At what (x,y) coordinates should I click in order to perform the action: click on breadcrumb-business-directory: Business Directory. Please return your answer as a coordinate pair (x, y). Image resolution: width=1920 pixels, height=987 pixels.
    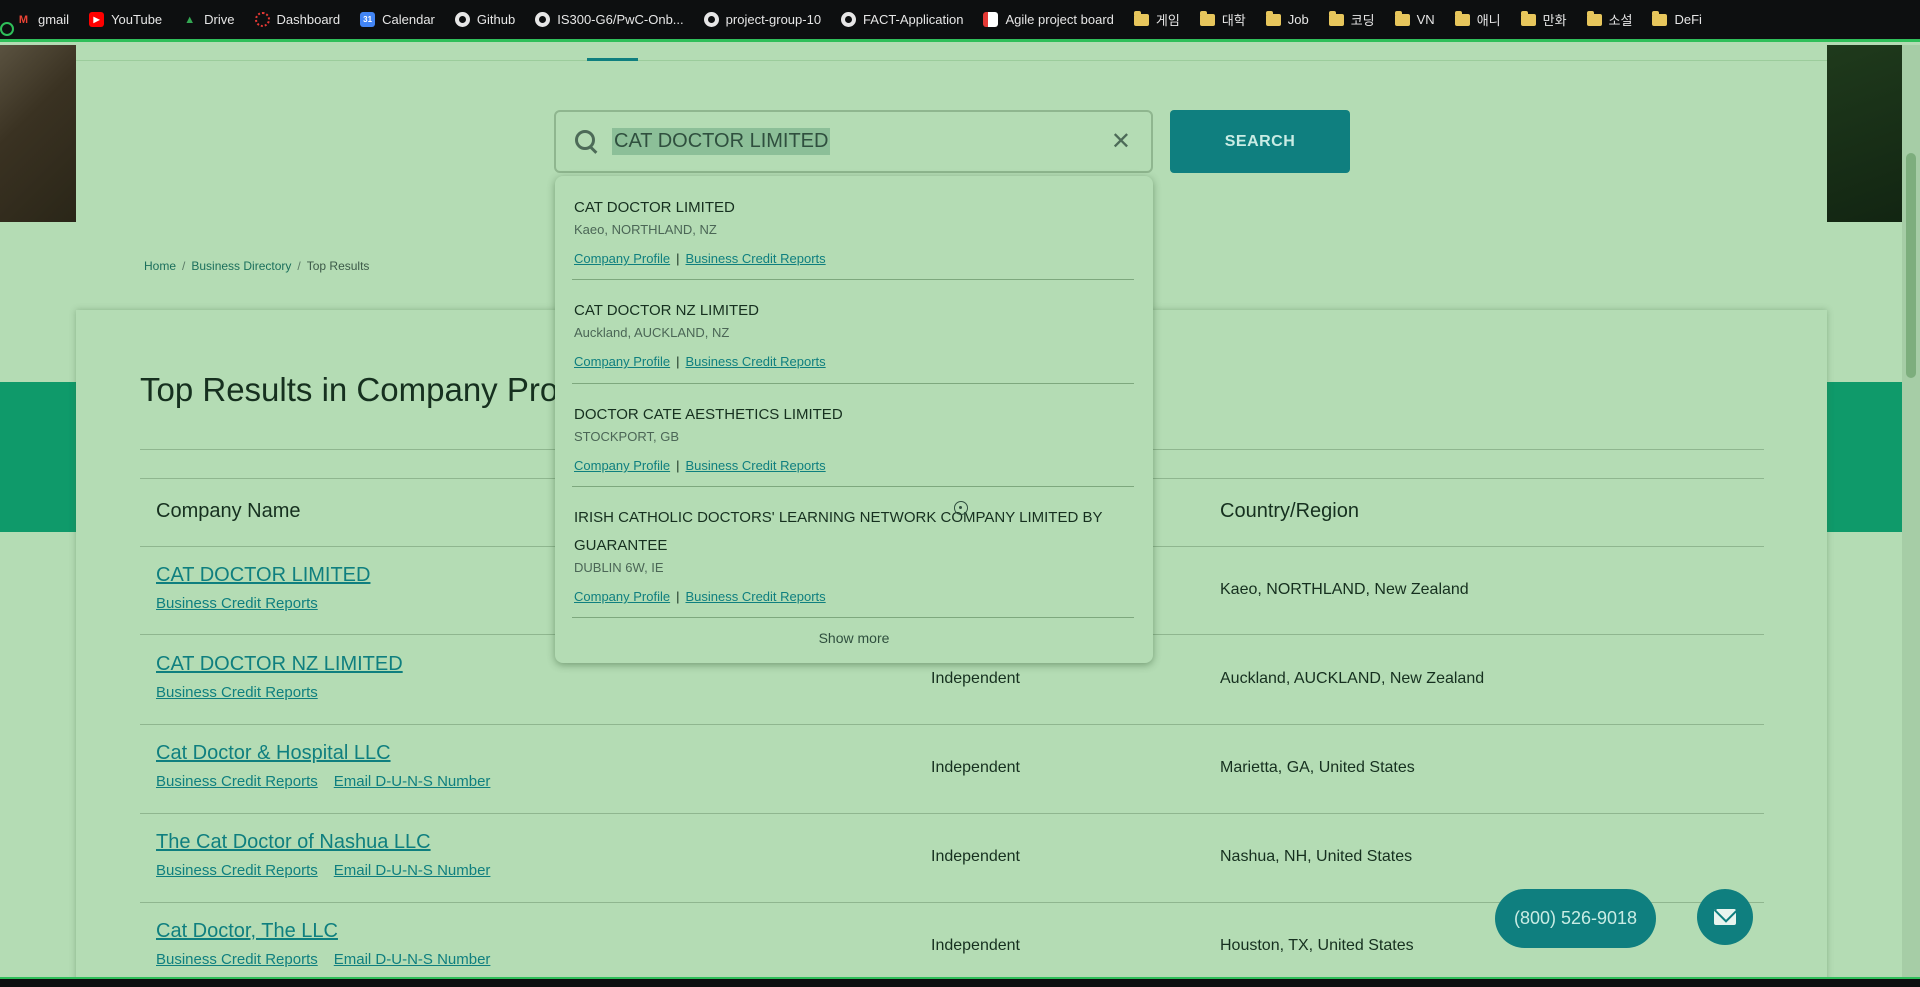
    Looking at the image, I should click on (241, 266).